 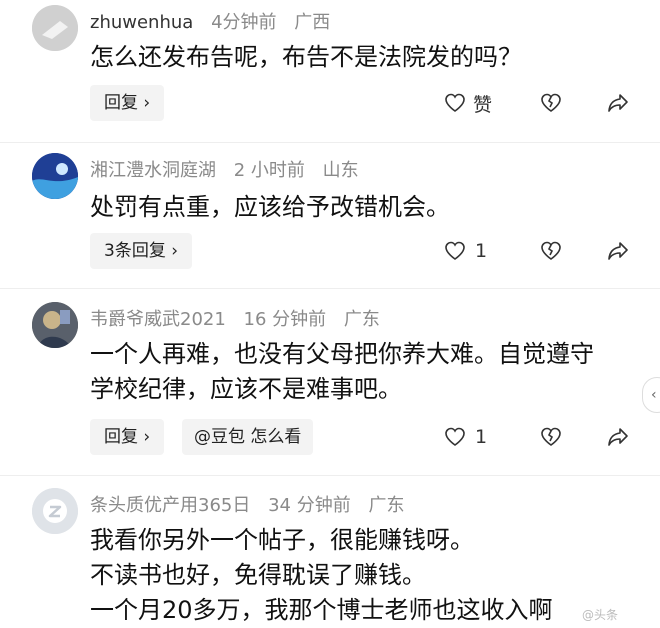 What do you see at coordinates (282, 540) in the screenshot?
I see `comment-line: 我看你另外一个帖子，很能赚钱呀。` at bounding box center [282, 540].